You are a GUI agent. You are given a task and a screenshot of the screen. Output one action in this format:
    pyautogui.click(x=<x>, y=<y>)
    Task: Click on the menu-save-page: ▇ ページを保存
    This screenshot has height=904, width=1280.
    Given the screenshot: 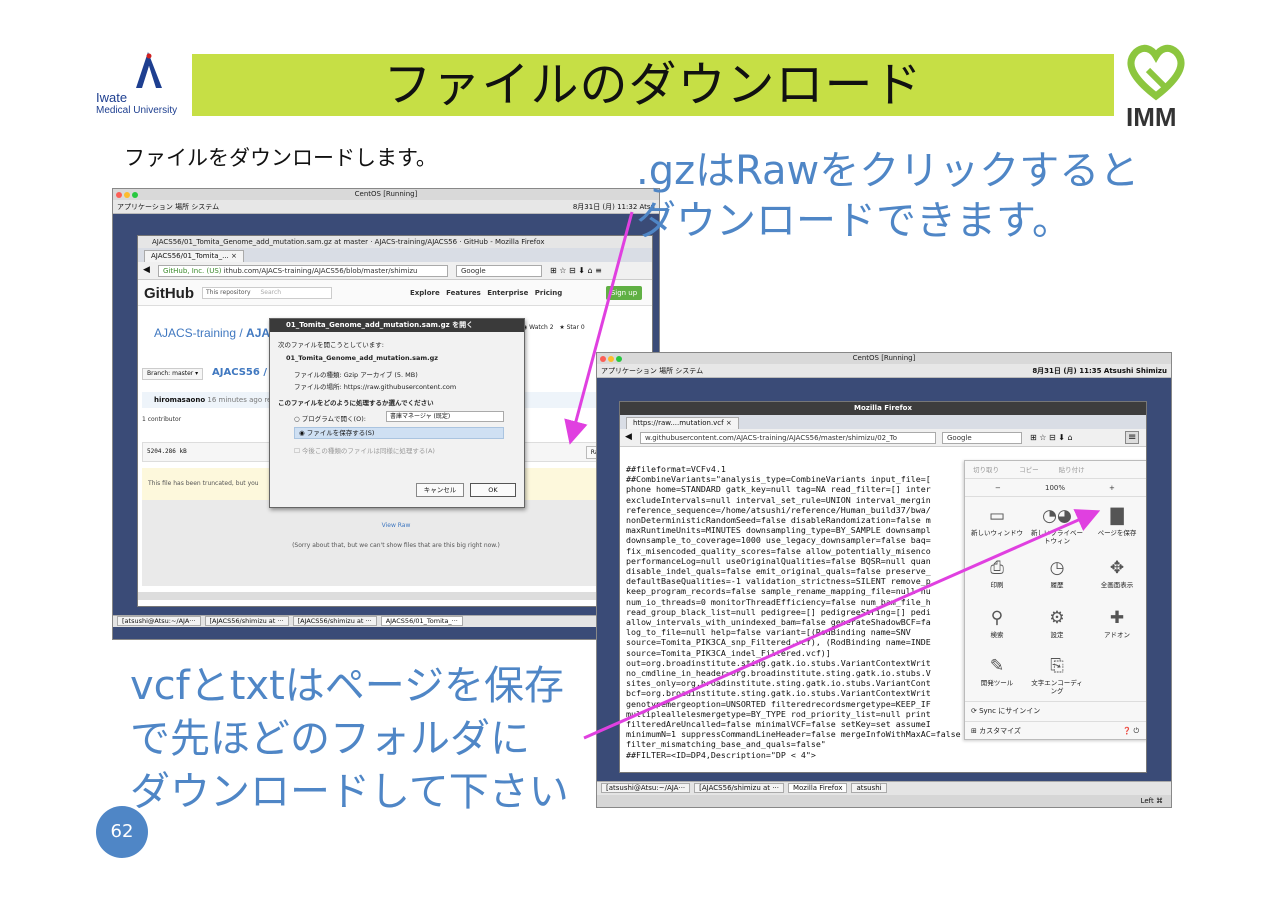 What is the action you would take?
    pyautogui.click(x=1117, y=521)
    